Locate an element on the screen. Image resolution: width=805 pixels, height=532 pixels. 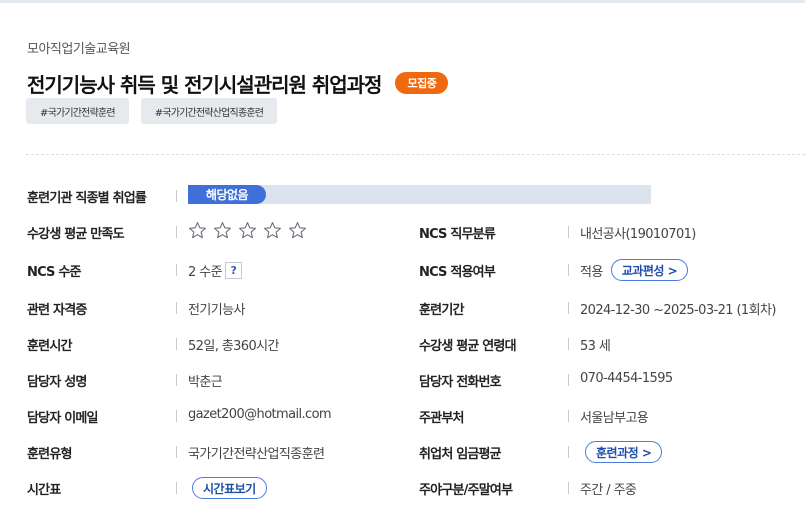
employment-rate-value: 해당없음 is located at coordinates (227, 194).